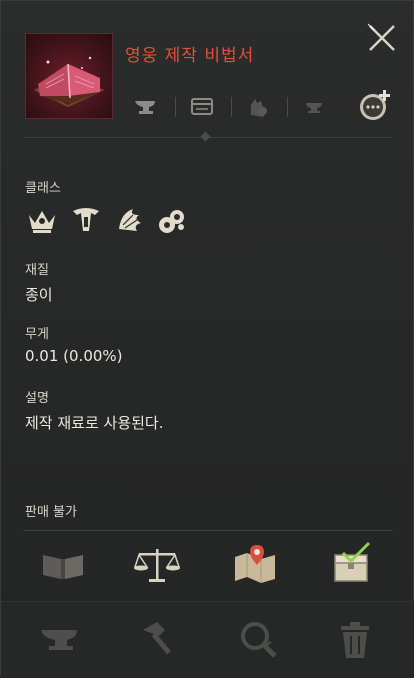  What do you see at coordinates (37, 270) in the screenshot?
I see `material-label: 재질` at bounding box center [37, 270].